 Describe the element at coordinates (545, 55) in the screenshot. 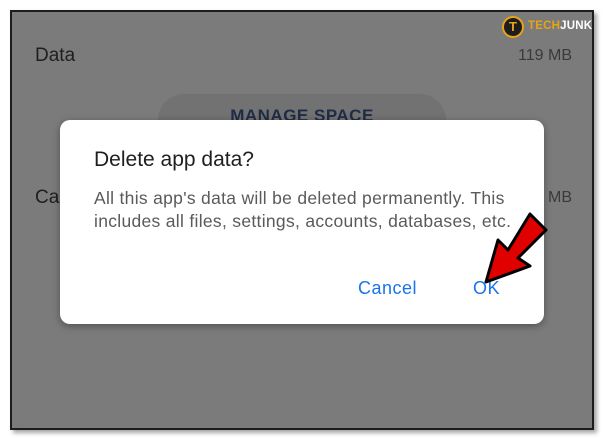

I see `data-row-value: 119 MB` at that location.